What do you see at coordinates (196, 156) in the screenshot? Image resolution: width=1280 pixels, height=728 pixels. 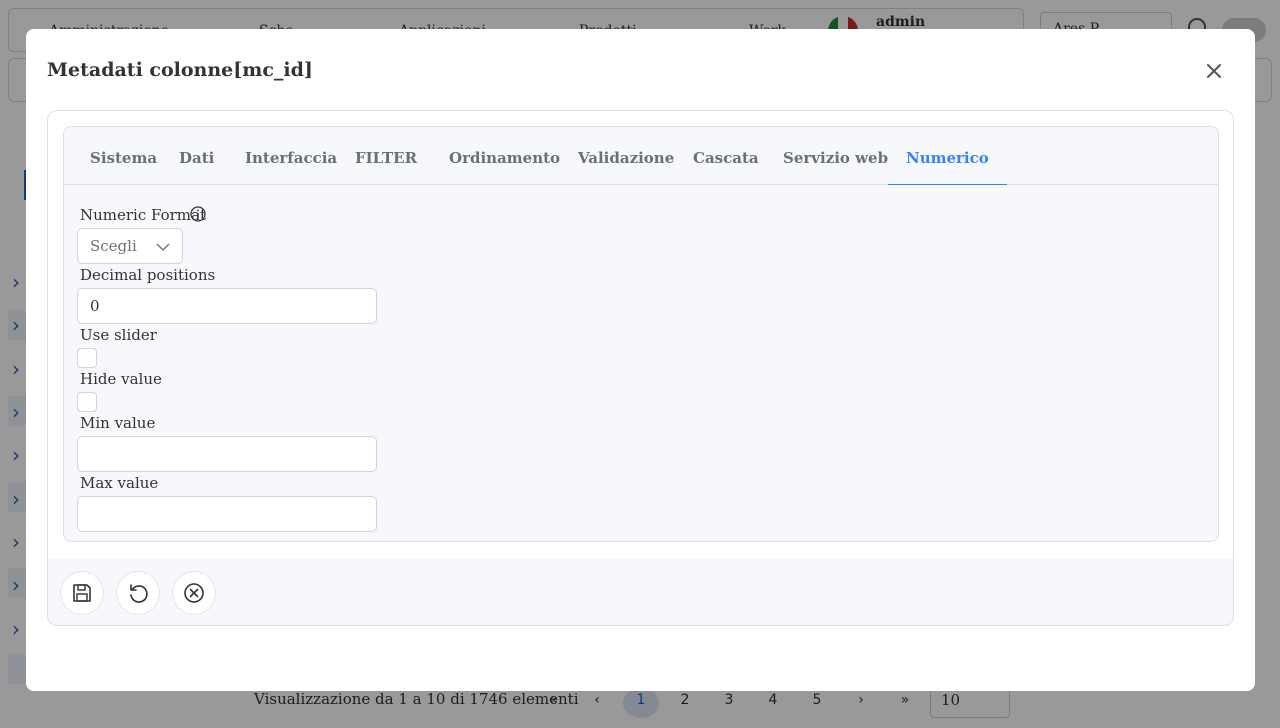 I see `tab-dati: Dati` at bounding box center [196, 156].